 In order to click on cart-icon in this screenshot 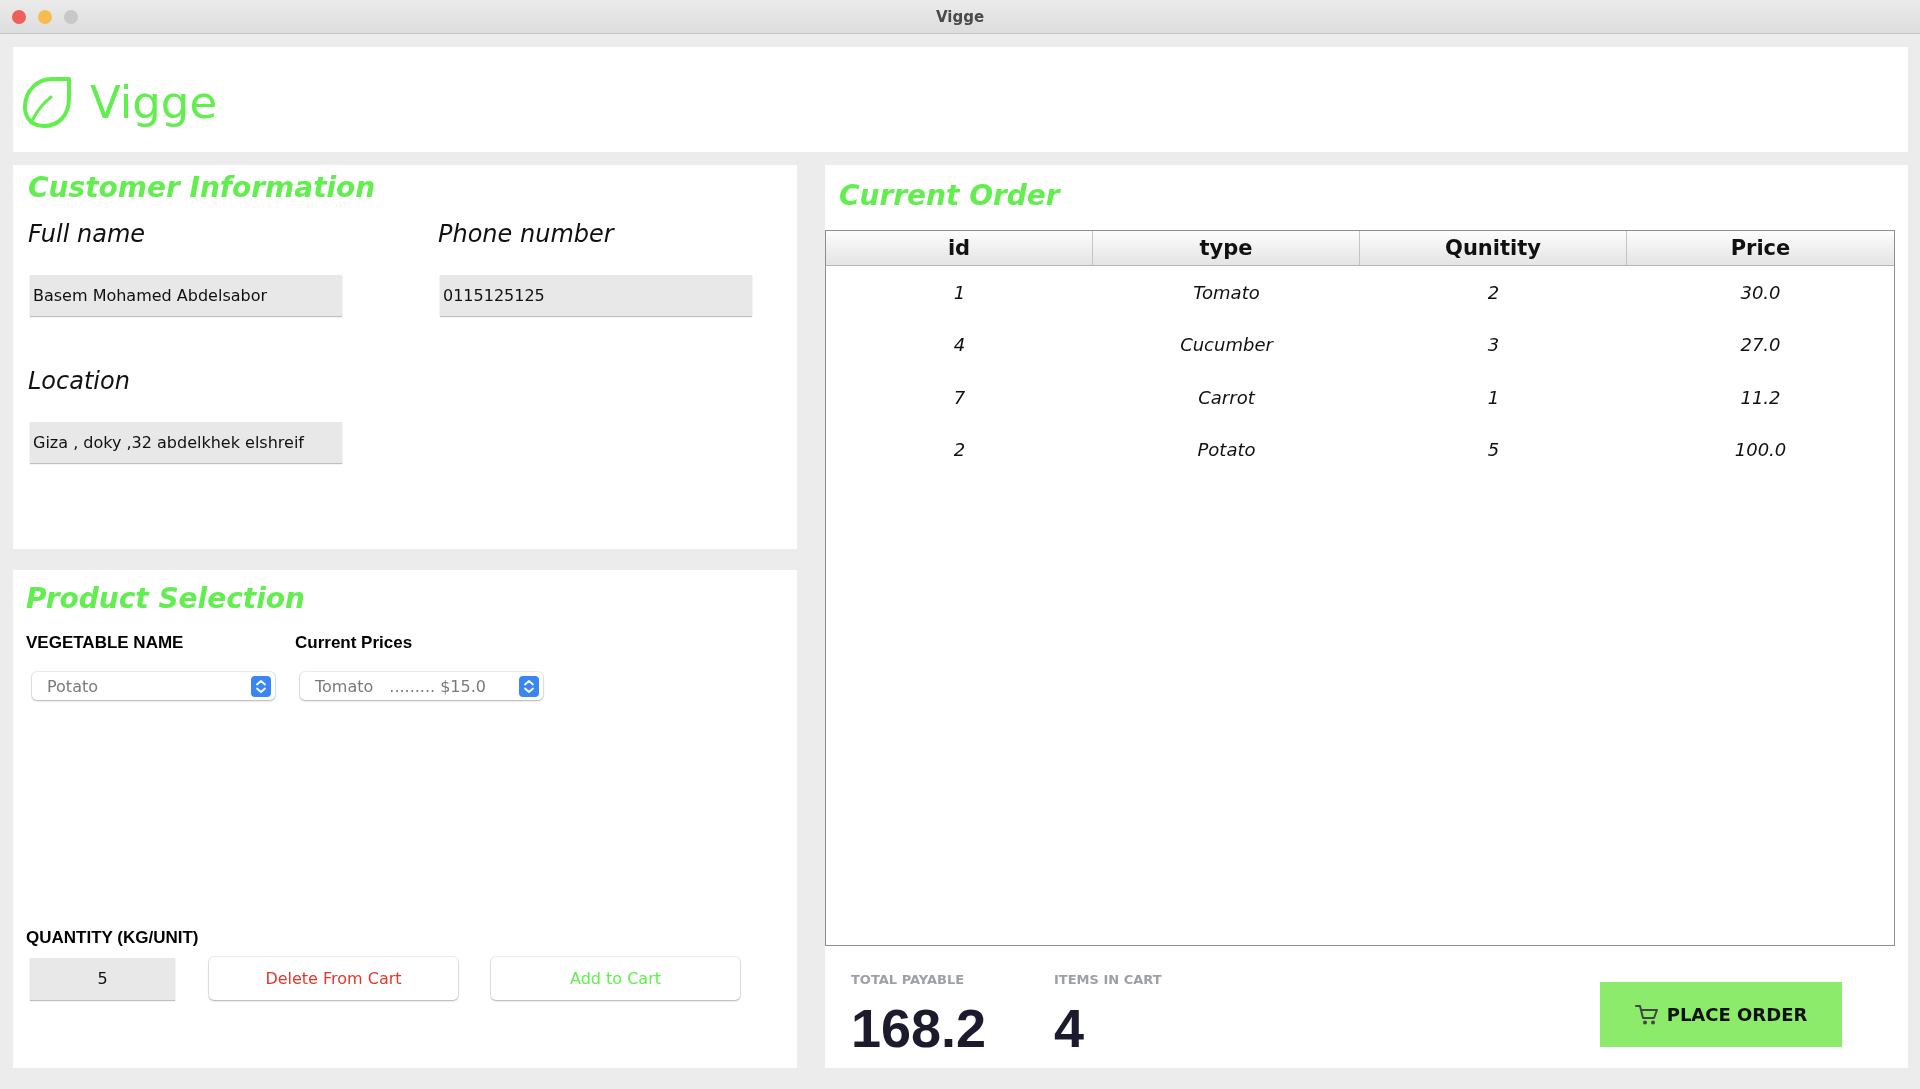, I will do `click(1646, 1014)`.